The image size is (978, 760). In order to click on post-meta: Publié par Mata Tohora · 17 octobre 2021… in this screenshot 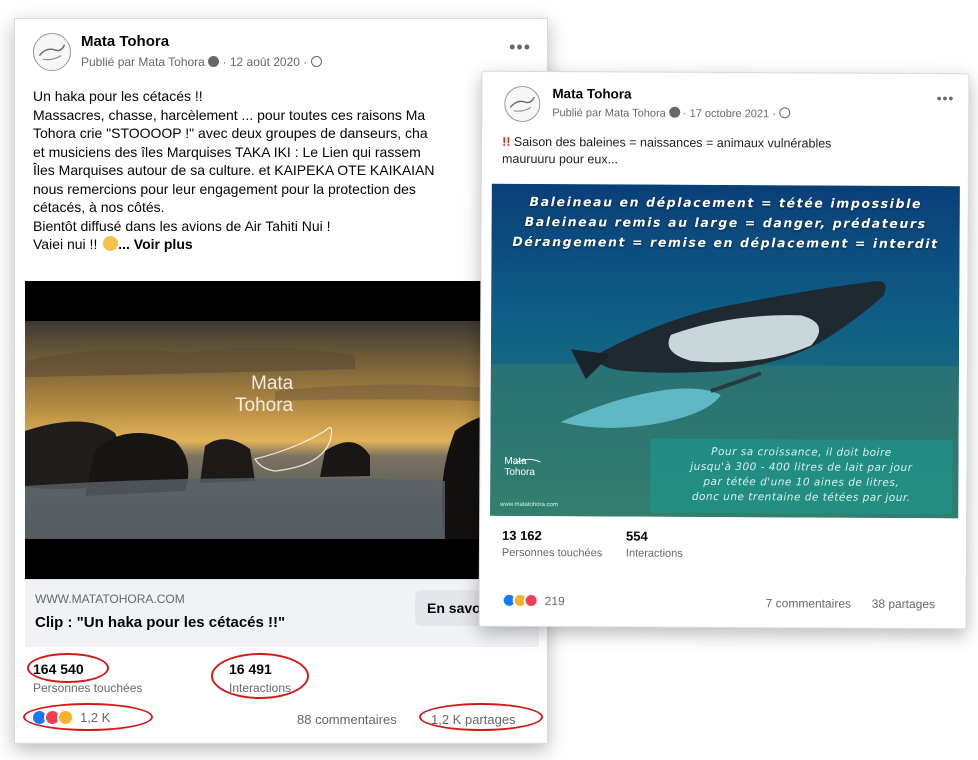, I will do `click(671, 113)`.